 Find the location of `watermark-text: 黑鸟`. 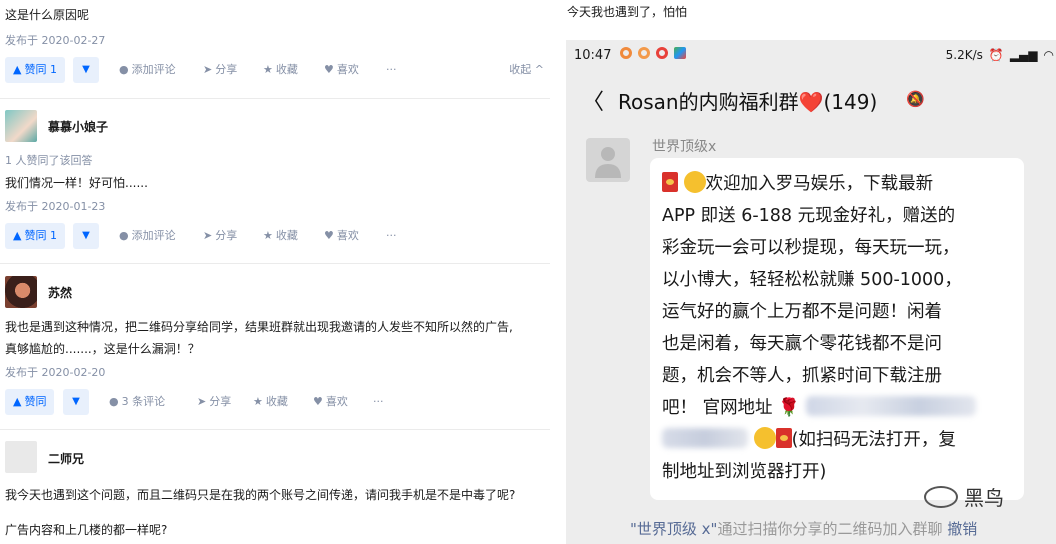

watermark-text: 黑鸟 is located at coordinates (984, 498).